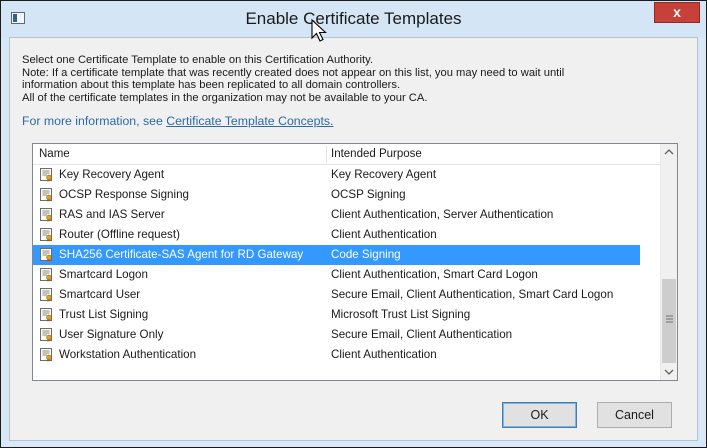 The image size is (707, 448). I want to click on template-intended-purpose: Secure Email, Client Authentication, so click(422, 334).